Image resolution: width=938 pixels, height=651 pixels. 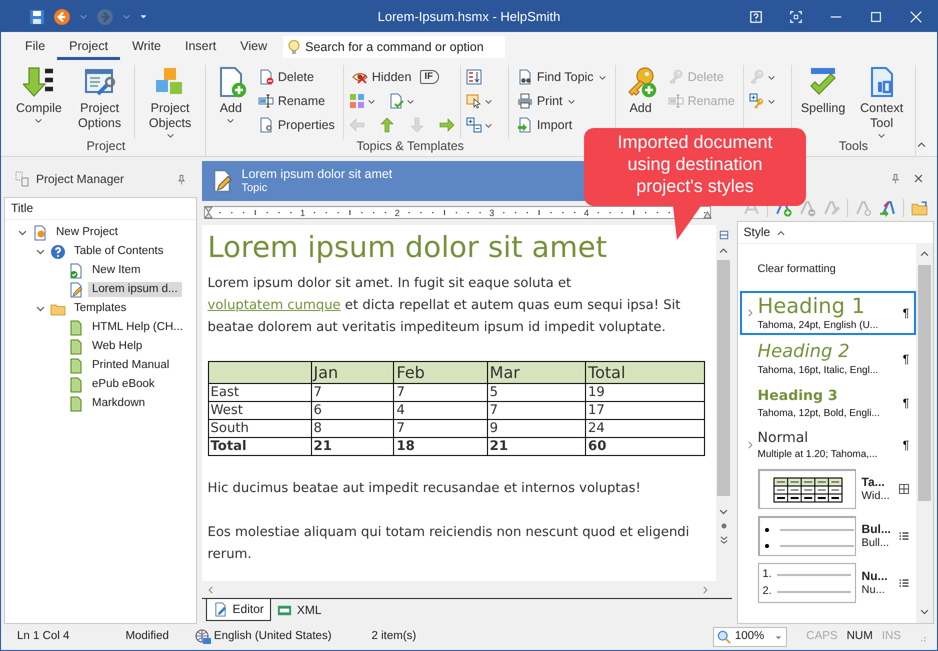 What do you see at coordinates (724, 235) in the screenshot?
I see `split-icon` at bounding box center [724, 235].